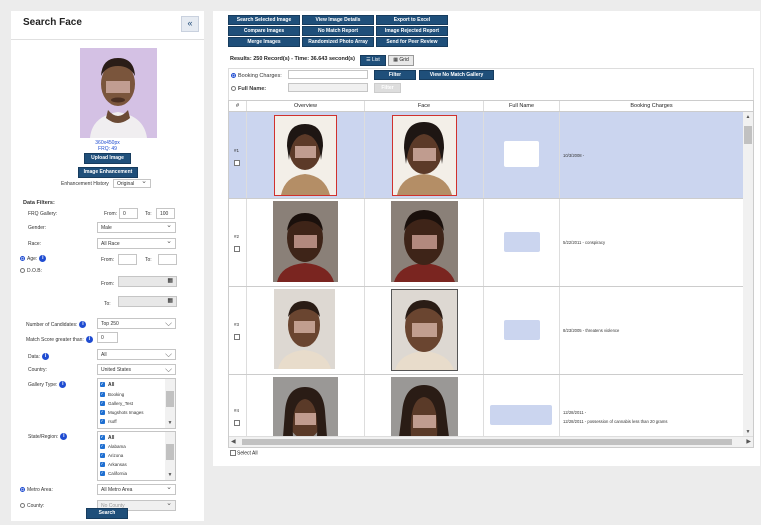  I want to click on gallery-type-info-icon: i, so click(63, 384).